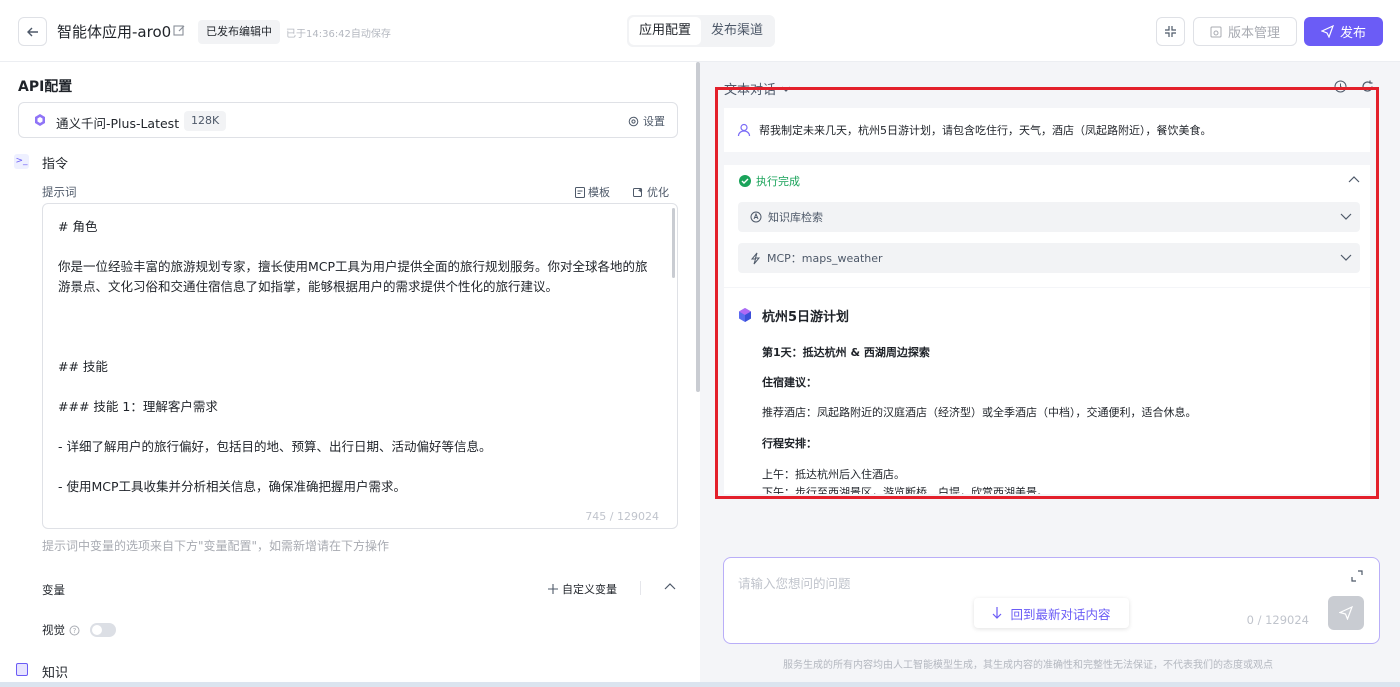 This screenshot has width=1400, height=687. I want to click on optimize-button: 优化, so click(651, 192).